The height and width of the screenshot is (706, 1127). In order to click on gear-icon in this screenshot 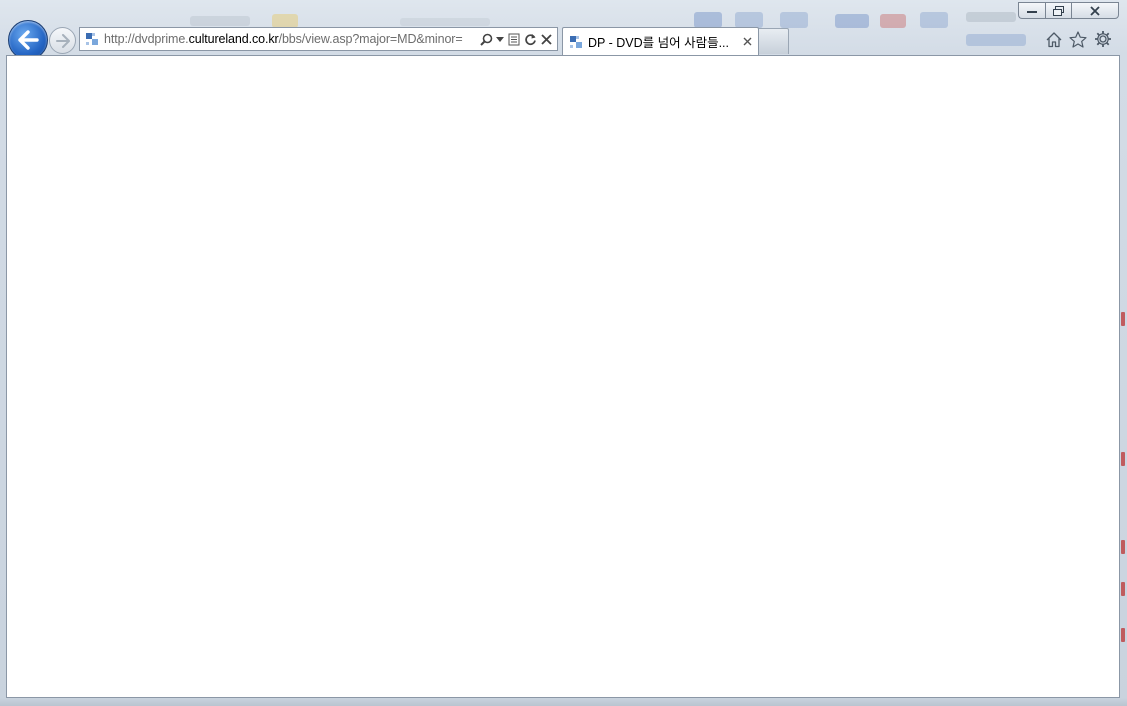, I will do `click(1103, 39)`.